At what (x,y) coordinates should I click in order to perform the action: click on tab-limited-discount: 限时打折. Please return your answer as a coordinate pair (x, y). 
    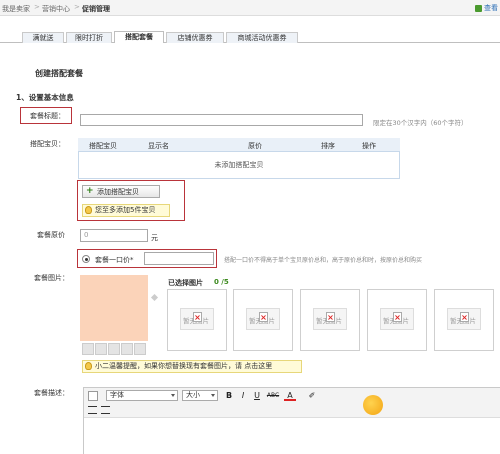
    Looking at the image, I should click on (89, 37).